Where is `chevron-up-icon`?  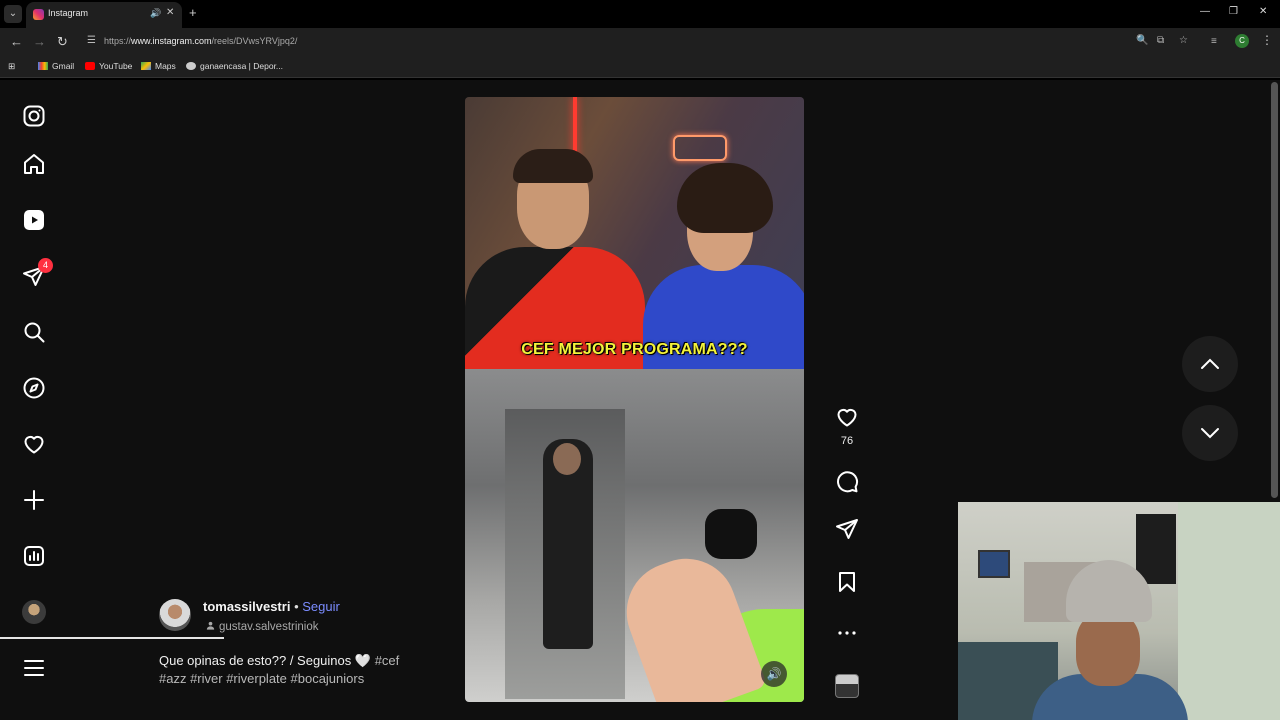
chevron-up-icon is located at coordinates (1210, 363).